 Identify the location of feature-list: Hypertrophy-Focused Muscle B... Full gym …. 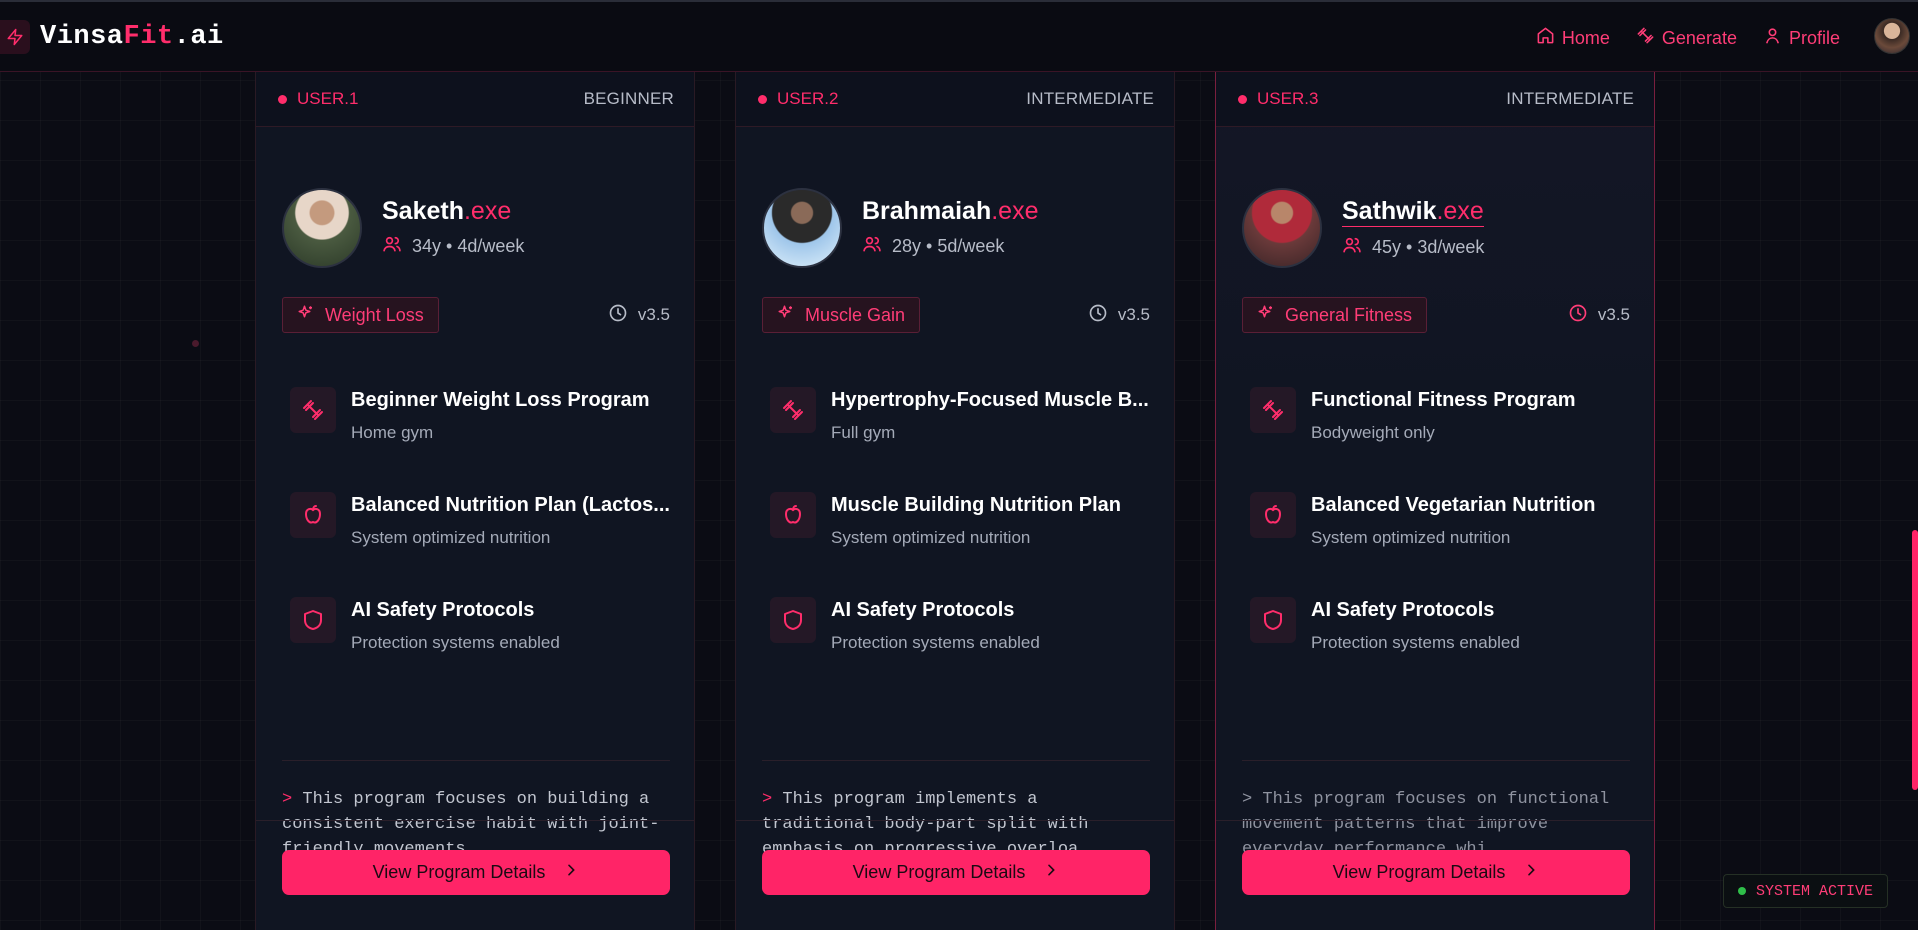
(962, 544).